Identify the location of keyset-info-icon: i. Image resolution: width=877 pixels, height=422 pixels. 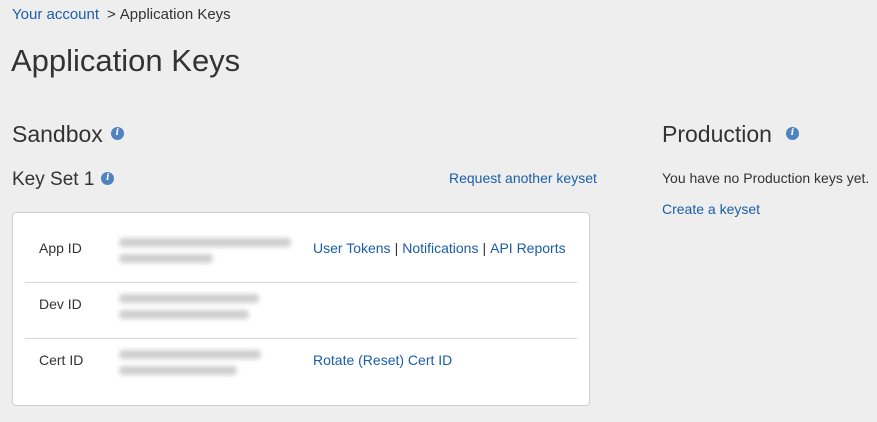
(108, 179).